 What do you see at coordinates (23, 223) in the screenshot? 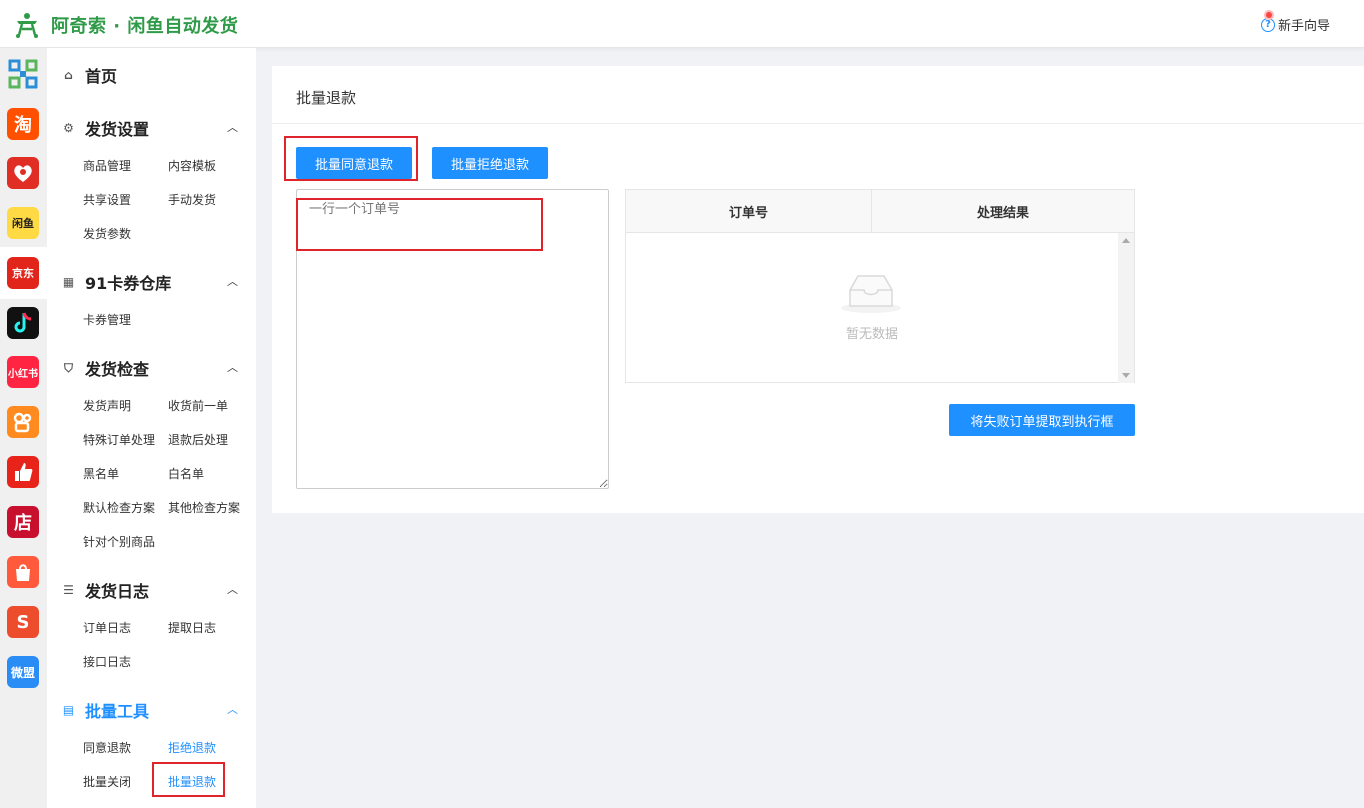
I see `xianyu-icon: 闲鱼` at bounding box center [23, 223].